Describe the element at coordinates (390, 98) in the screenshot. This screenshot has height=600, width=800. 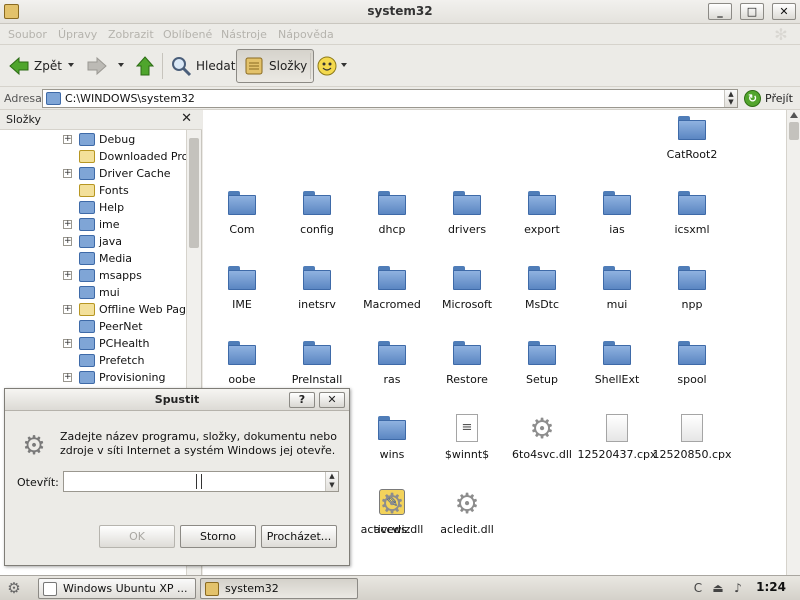
I see `address-input: C:\WINDOWS\system32 ▲ ▼` at that location.